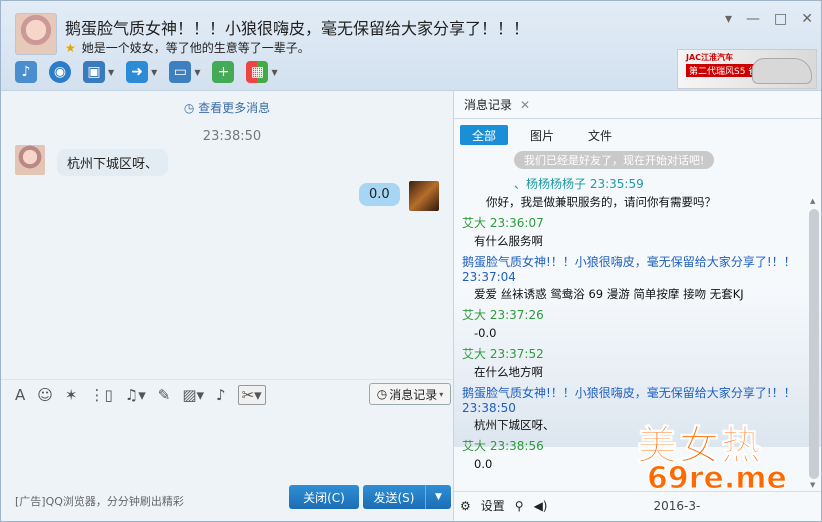  Describe the element at coordinates (629, 269) in the screenshot. I see `entry-header: 鹅蛋脸气质女神!！！小狼很嗨皮，毫无保留给大家分享了!！！ 23:37:04` at that location.